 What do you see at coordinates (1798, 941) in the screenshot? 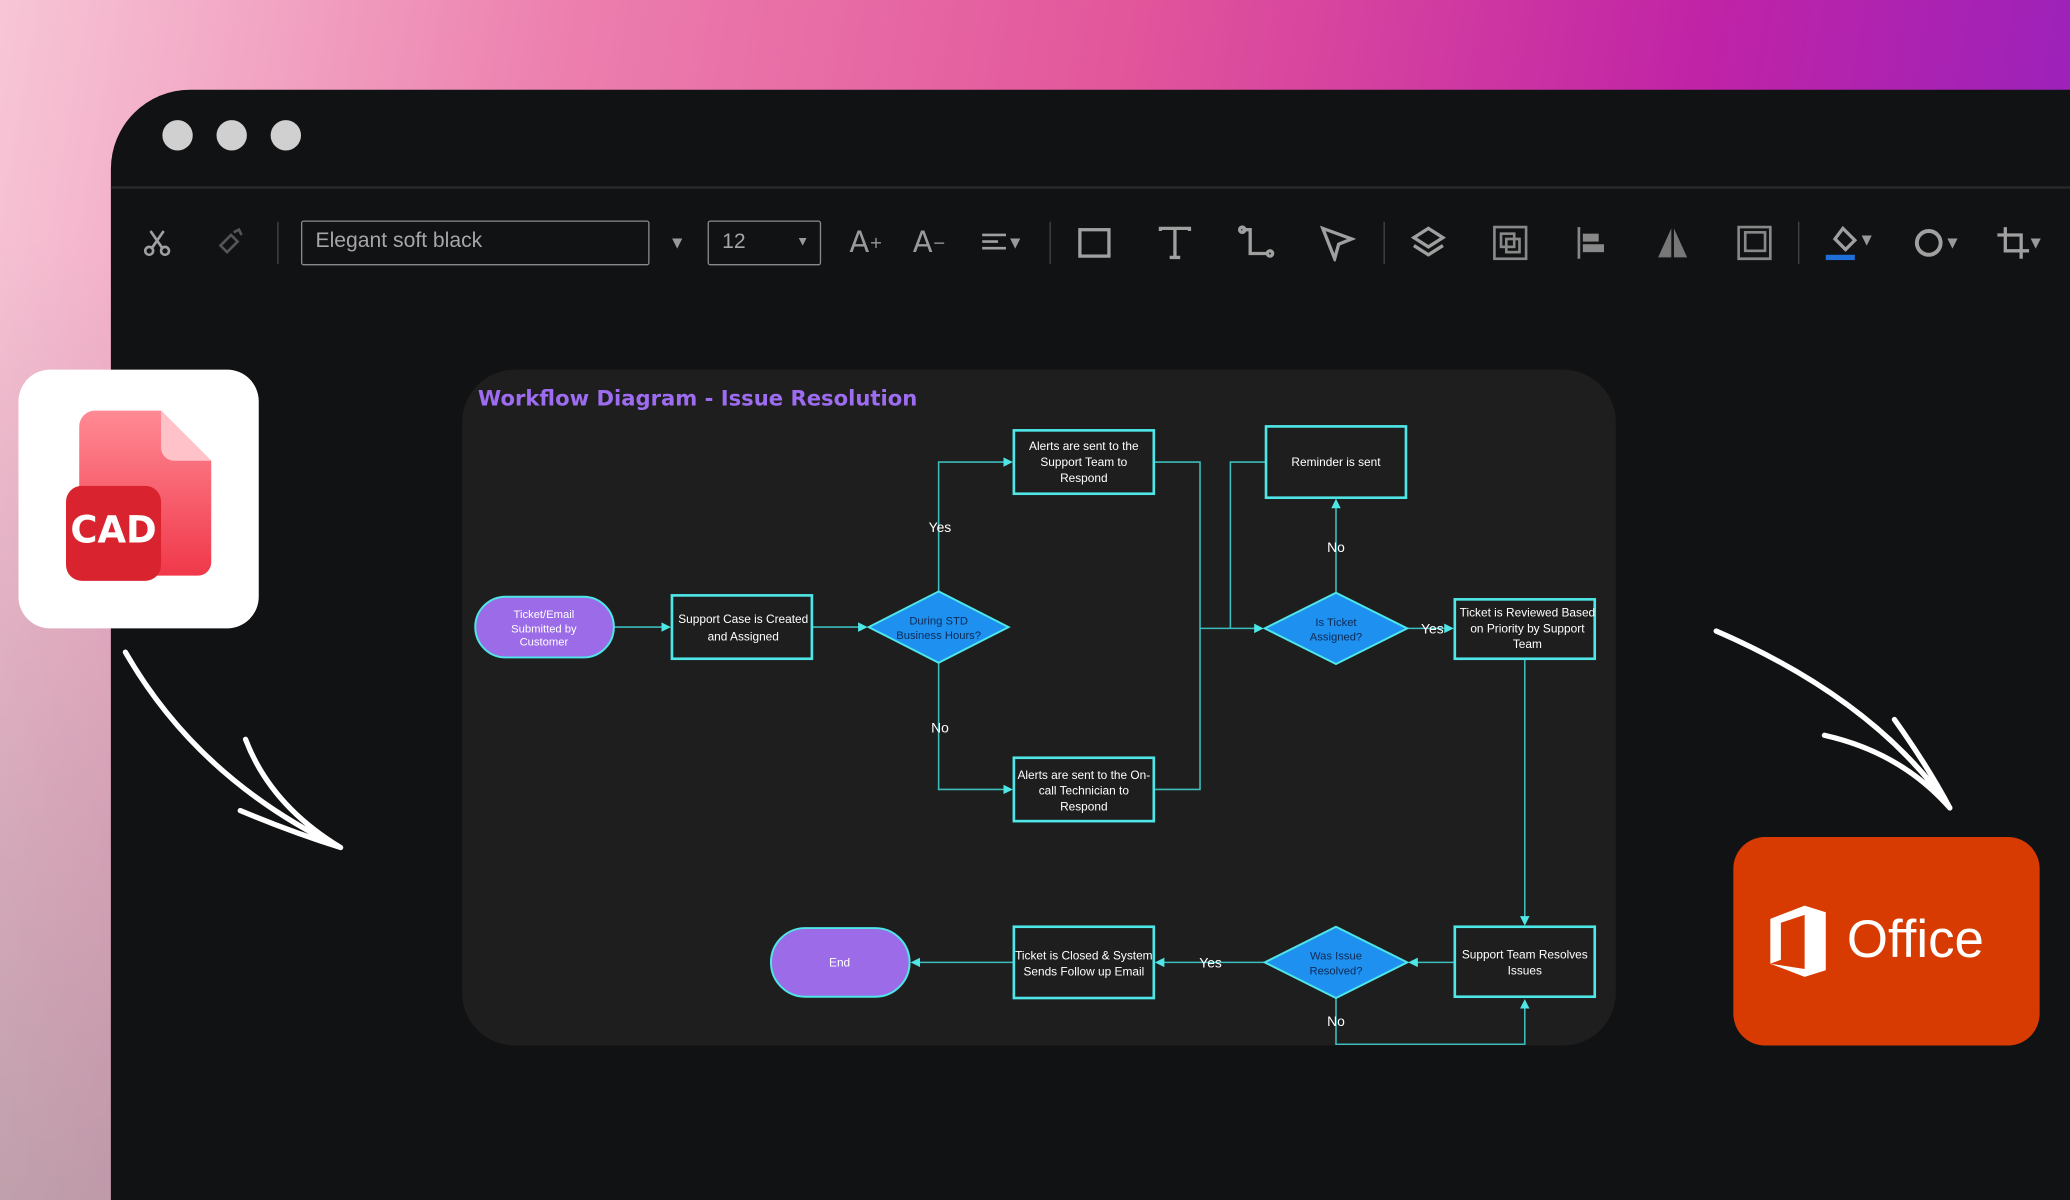
I see `office-logo-icon` at bounding box center [1798, 941].